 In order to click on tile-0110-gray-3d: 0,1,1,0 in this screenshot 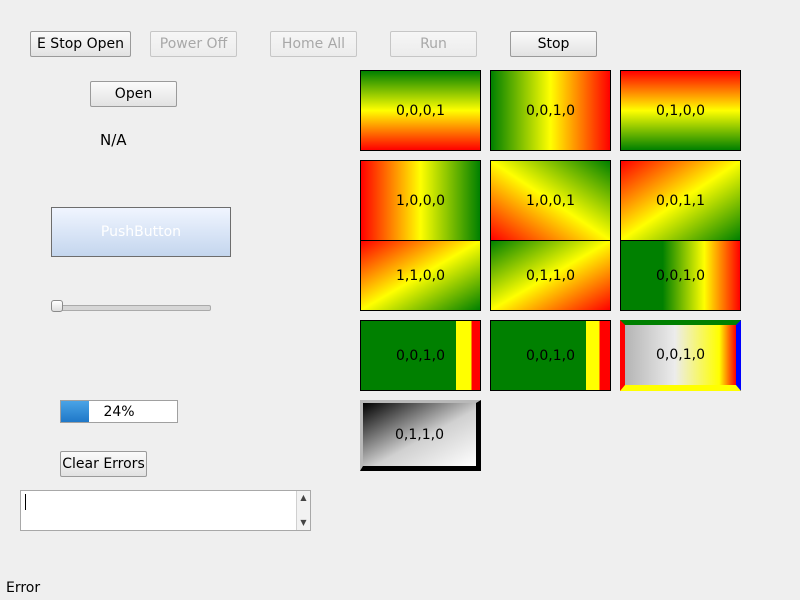, I will do `click(420, 435)`.